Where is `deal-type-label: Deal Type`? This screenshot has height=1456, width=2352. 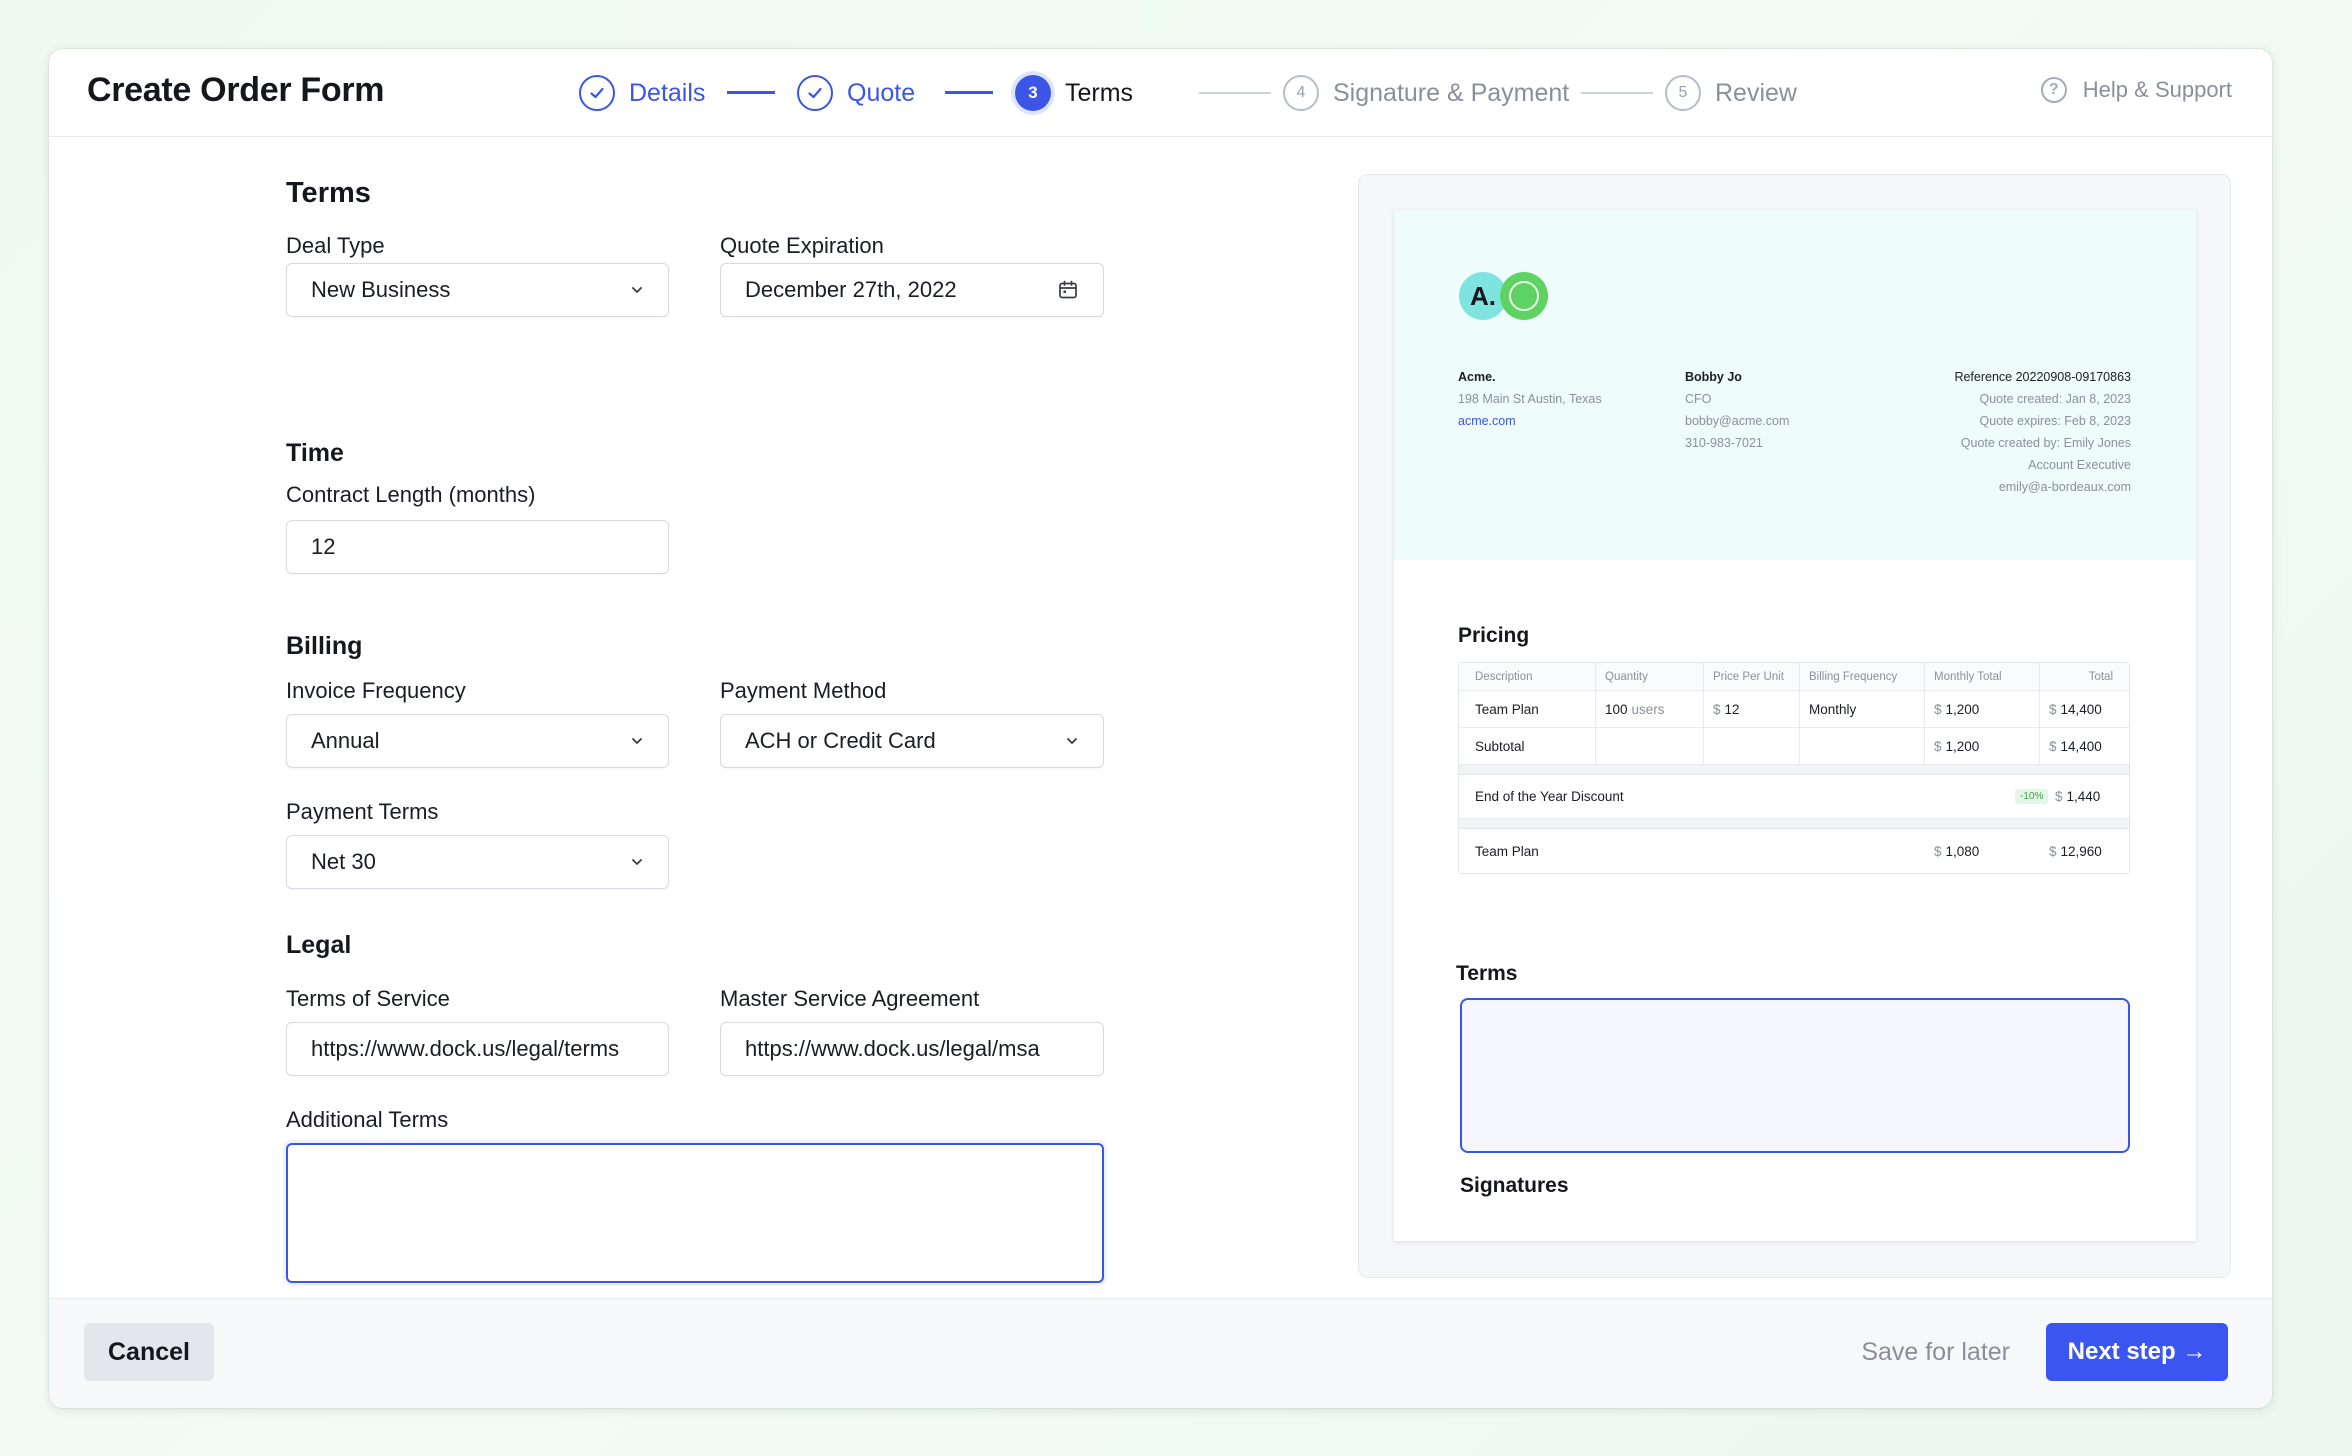 deal-type-label: Deal Type is located at coordinates (335, 245).